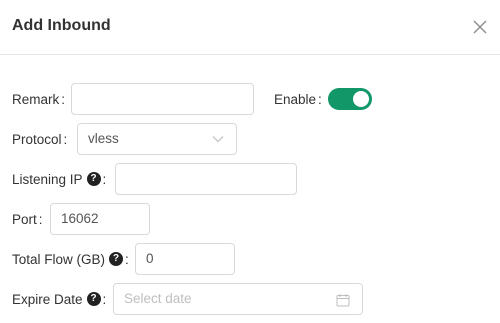  Describe the element at coordinates (103, 138) in the screenshot. I see `protocol-value: vless` at that location.